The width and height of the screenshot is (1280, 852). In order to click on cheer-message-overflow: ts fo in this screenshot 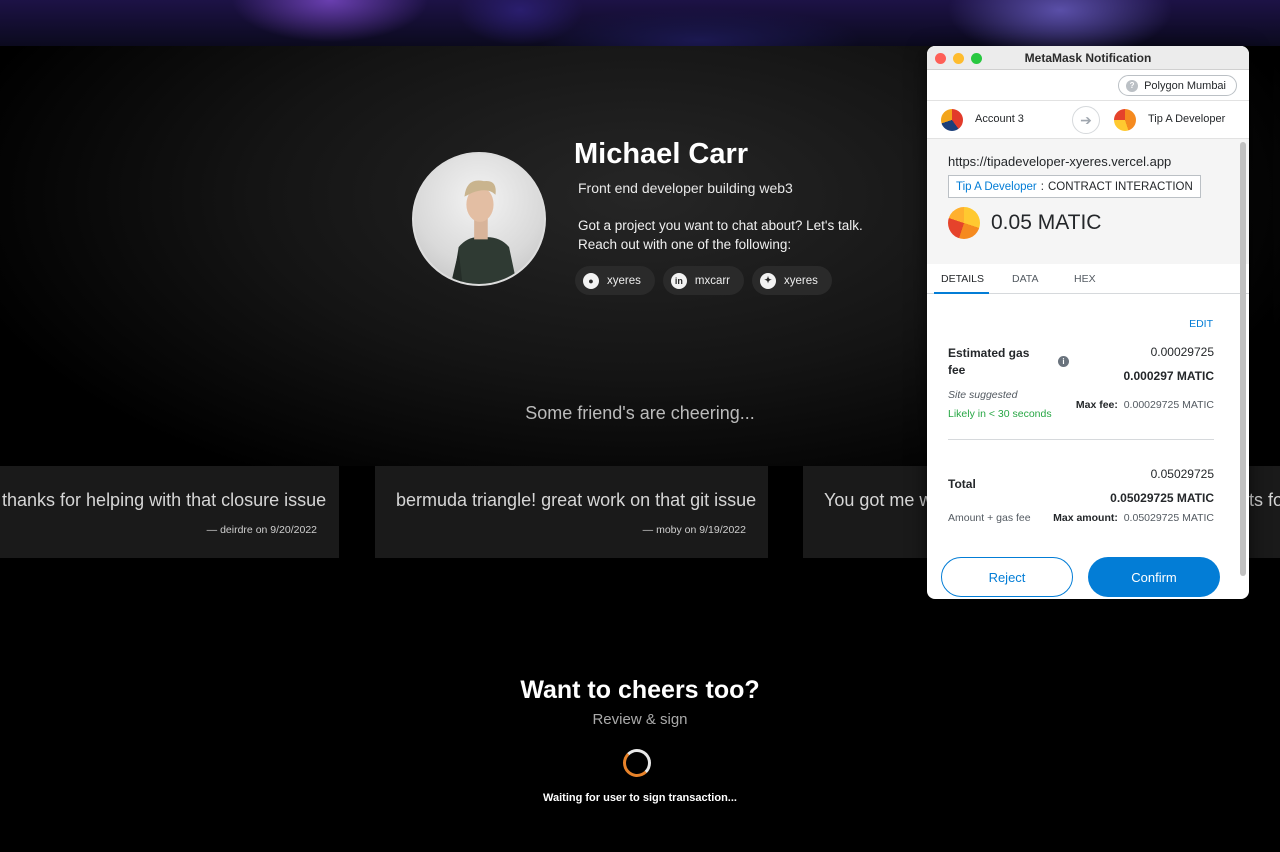, I will do `click(1264, 500)`.